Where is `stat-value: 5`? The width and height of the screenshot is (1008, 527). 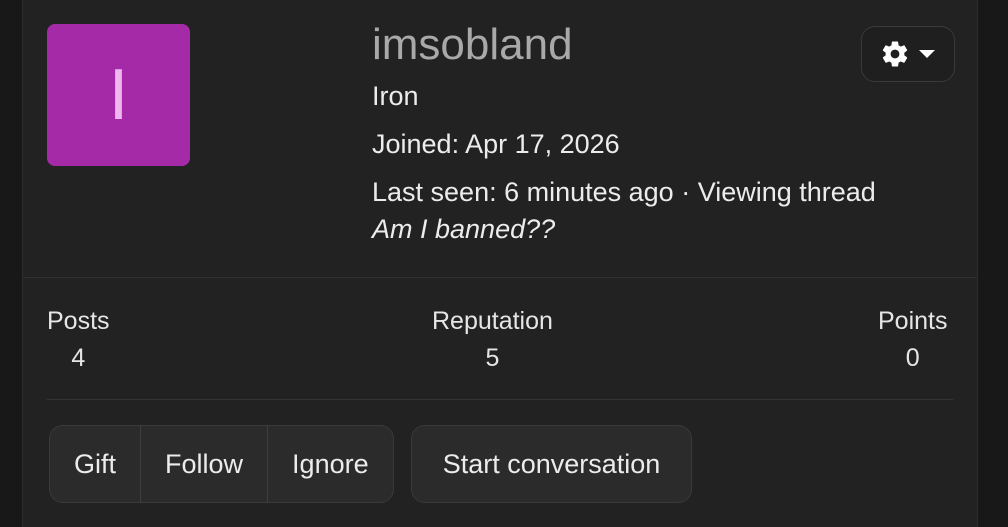
stat-value: 5 is located at coordinates (492, 358).